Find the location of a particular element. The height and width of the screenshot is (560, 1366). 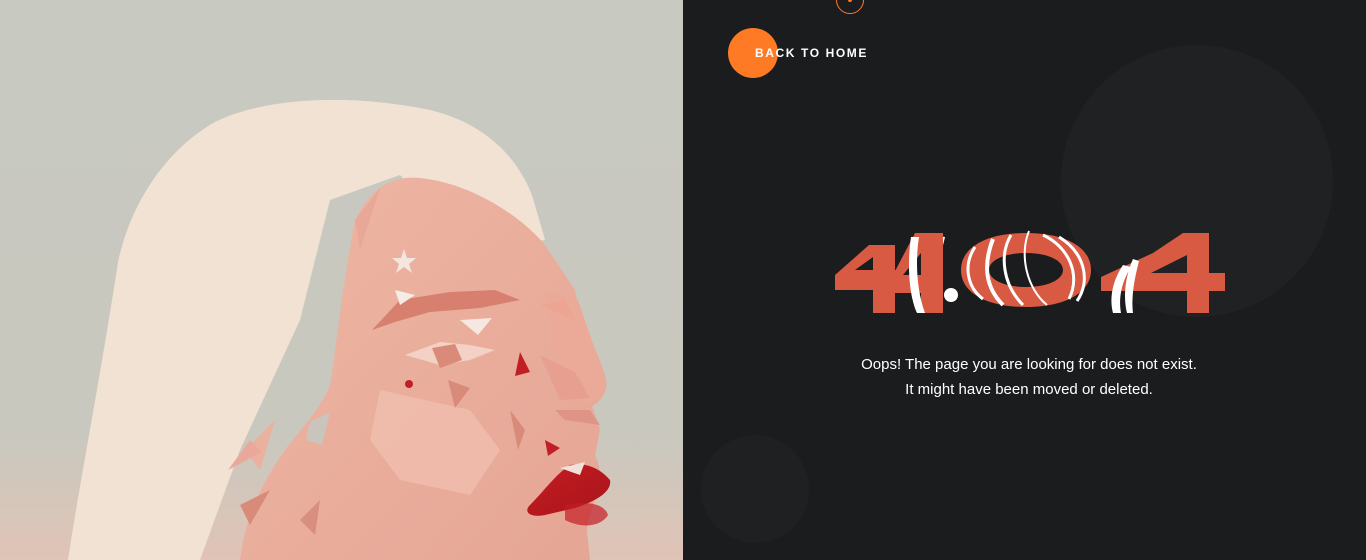

back-to-home-button: BACK TO HOME is located at coordinates (798, 53).